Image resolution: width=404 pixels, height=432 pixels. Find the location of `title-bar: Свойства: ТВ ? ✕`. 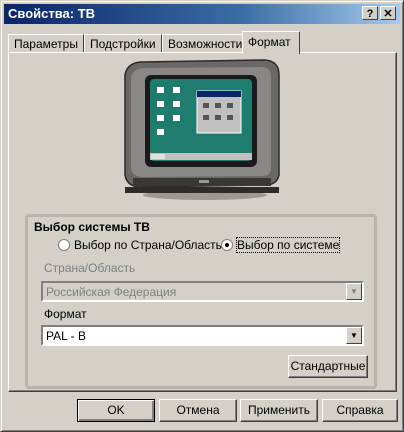

title-bar: Свойства: ТВ ? ✕ is located at coordinates (202, 14).